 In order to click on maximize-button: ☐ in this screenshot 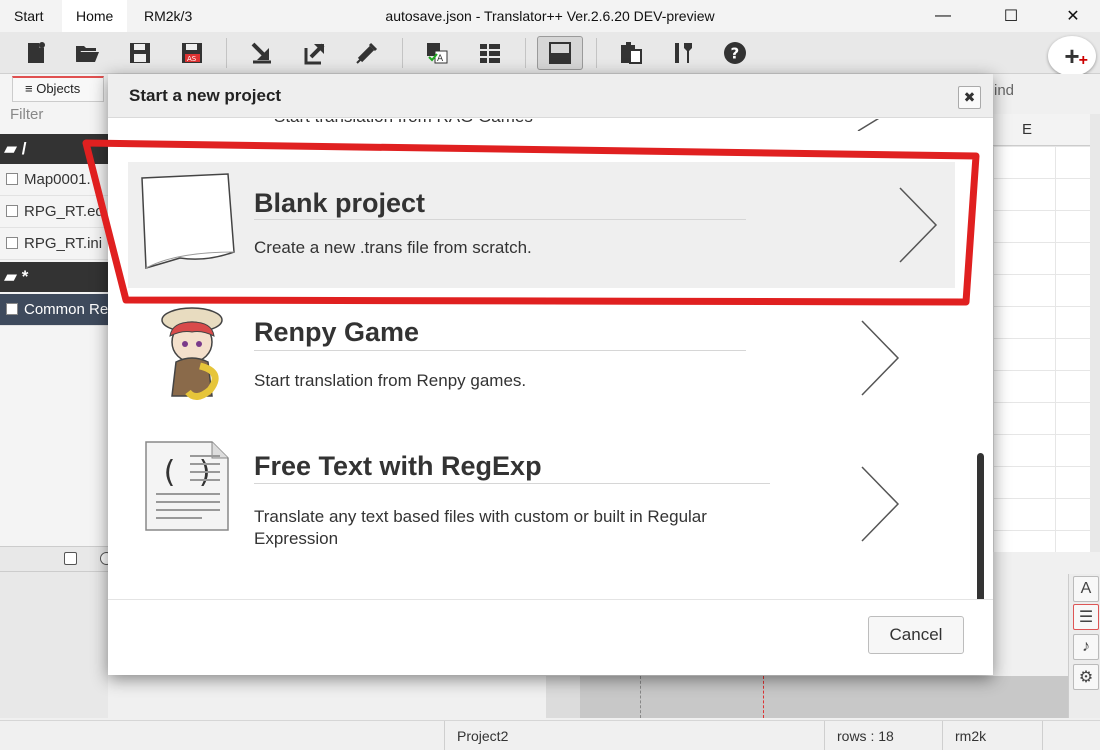, I will do `click(1011, 16)`.